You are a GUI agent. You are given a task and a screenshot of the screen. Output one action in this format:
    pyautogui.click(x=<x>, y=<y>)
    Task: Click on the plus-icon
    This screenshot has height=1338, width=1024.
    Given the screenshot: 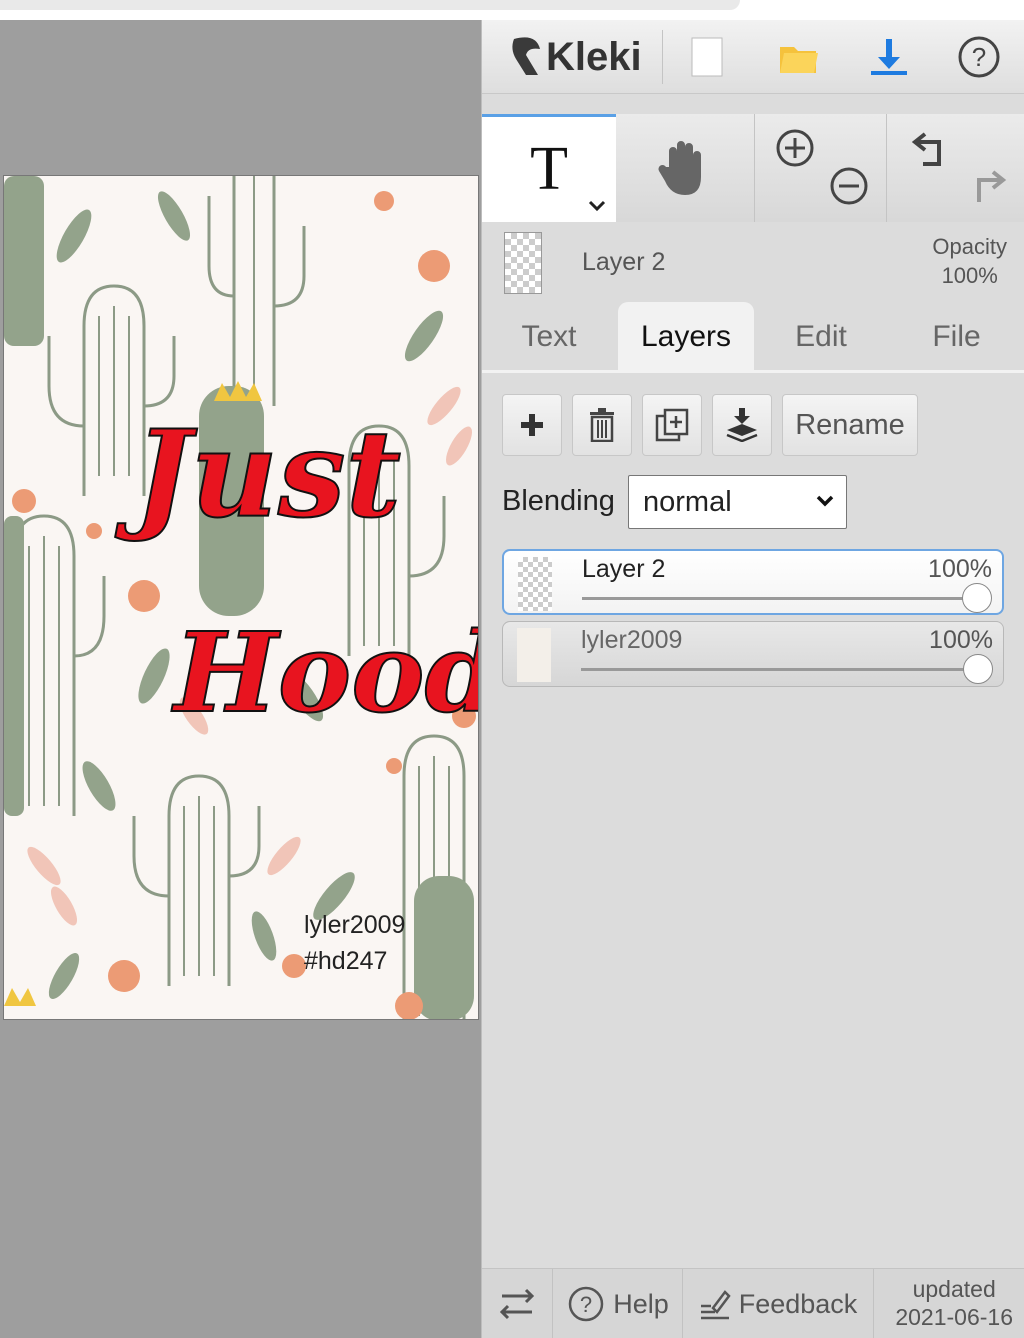 What is the action you would take?
    pyautogui.click(x=532, y=425)
    